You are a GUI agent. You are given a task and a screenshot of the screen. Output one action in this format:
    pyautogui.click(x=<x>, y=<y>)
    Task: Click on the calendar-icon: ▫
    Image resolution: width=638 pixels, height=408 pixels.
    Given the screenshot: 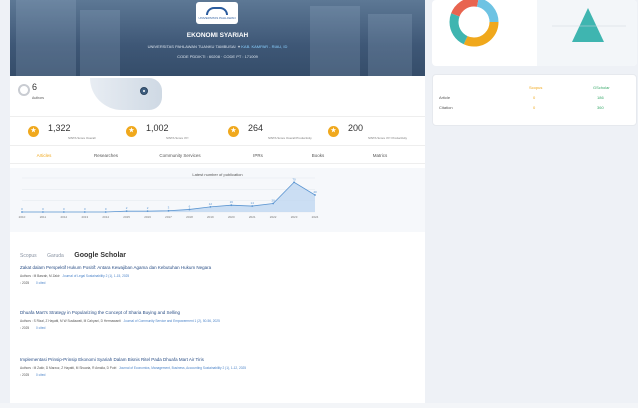 What is the action you would take?
    pyautogui.click(x=21, y=375)
    